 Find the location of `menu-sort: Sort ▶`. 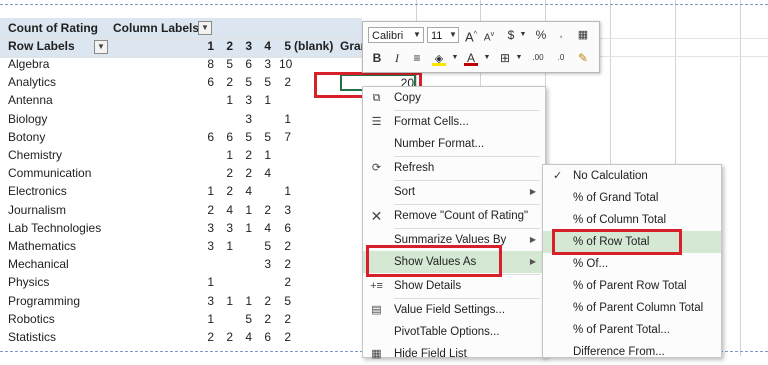

menu-sort: Sort ▶ is located at coordinates (454, 192).